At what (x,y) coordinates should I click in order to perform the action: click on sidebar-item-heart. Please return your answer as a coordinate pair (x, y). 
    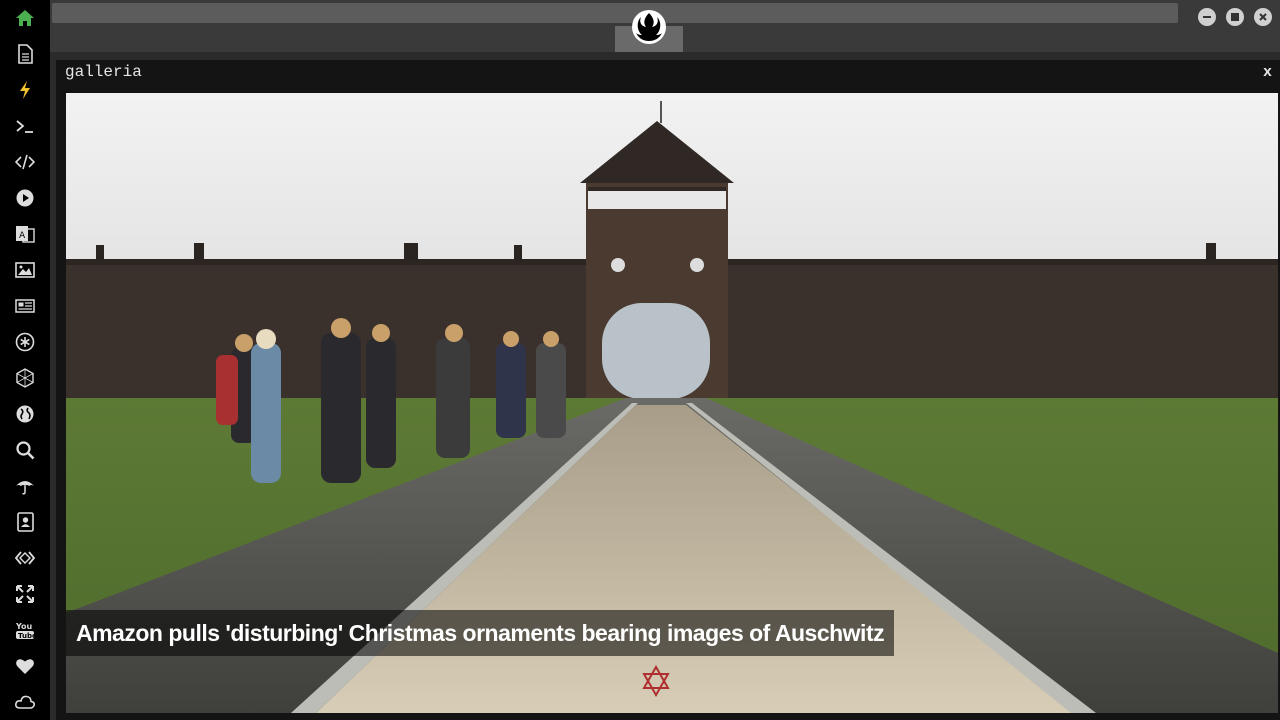
    Looking at the image, I should click on (25, 666).